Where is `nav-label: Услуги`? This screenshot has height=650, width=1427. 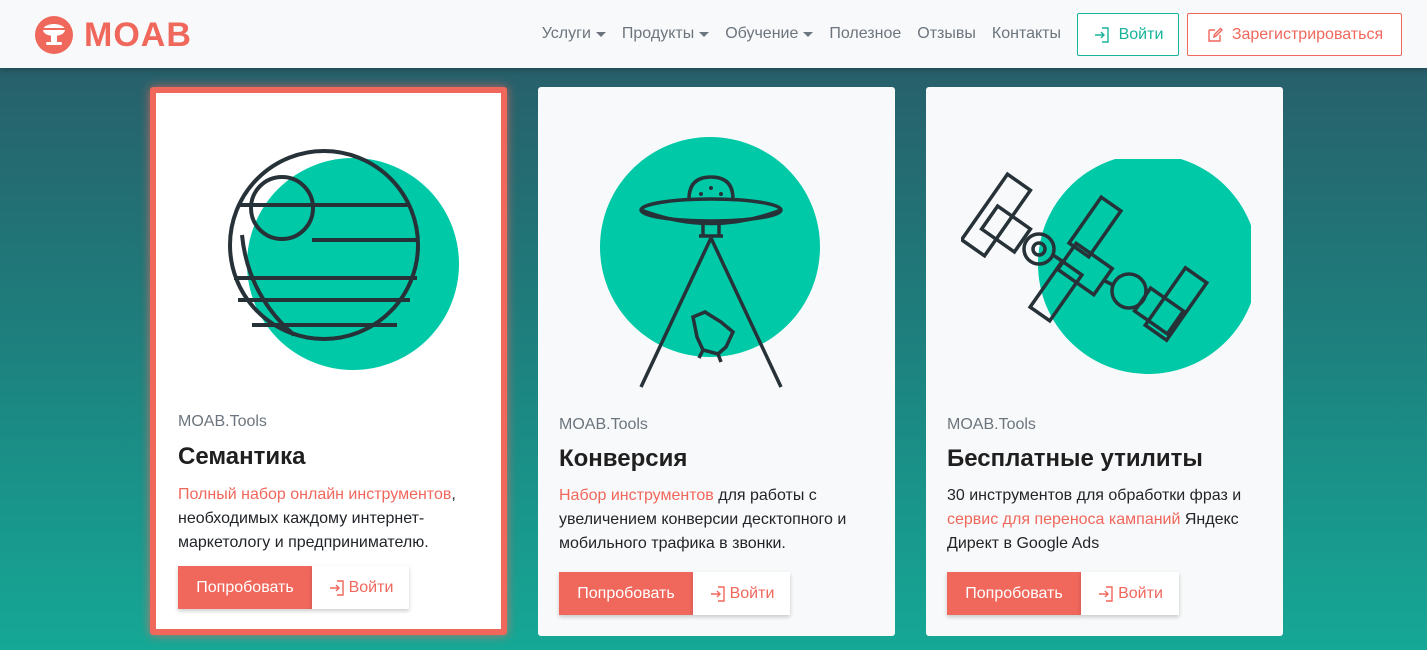 nav-label: Услуги is located at coordinates (566, 33).